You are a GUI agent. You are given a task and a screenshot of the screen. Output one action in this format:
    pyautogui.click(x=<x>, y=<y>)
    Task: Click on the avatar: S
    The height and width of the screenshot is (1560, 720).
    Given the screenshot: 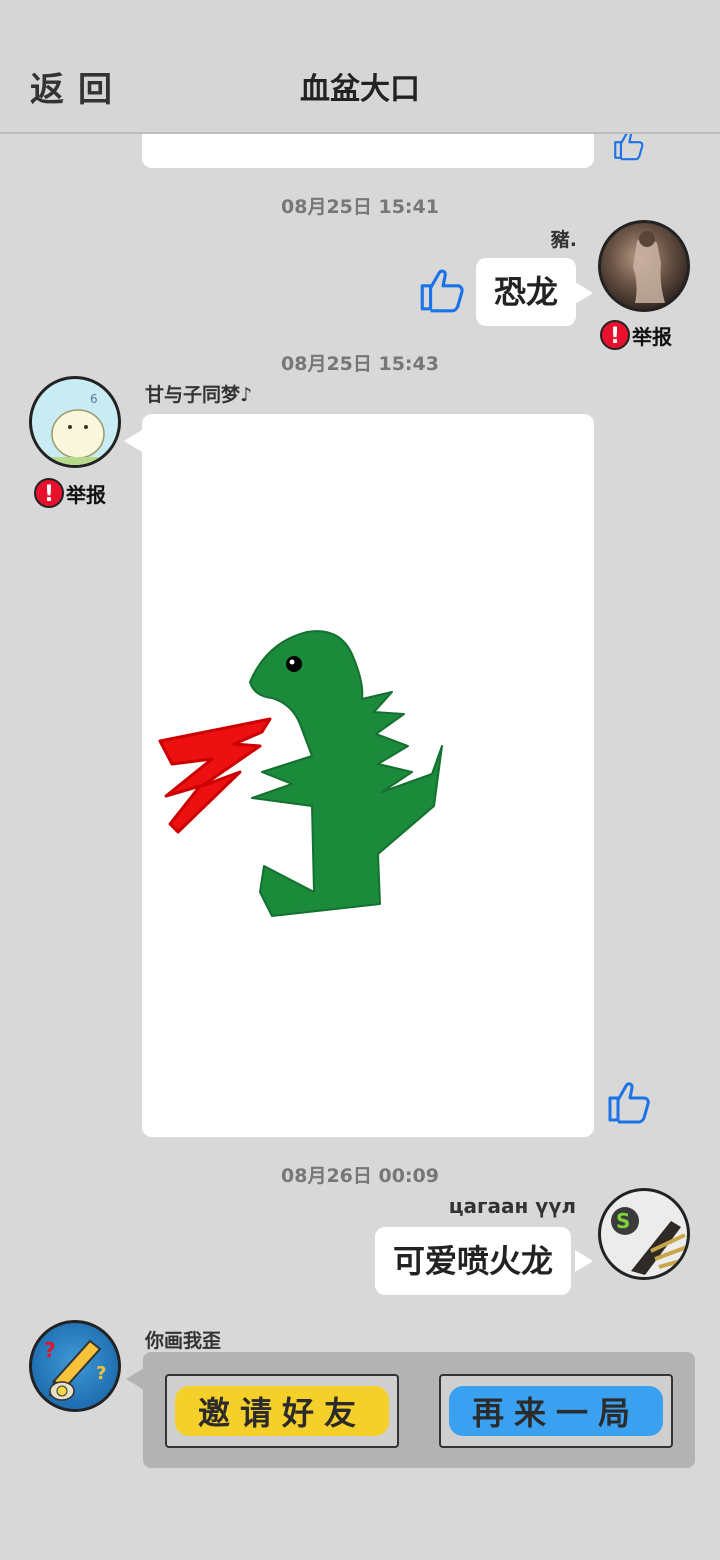 What is the action you would take?
    pyautogui.click(x=644, y=1234)
    